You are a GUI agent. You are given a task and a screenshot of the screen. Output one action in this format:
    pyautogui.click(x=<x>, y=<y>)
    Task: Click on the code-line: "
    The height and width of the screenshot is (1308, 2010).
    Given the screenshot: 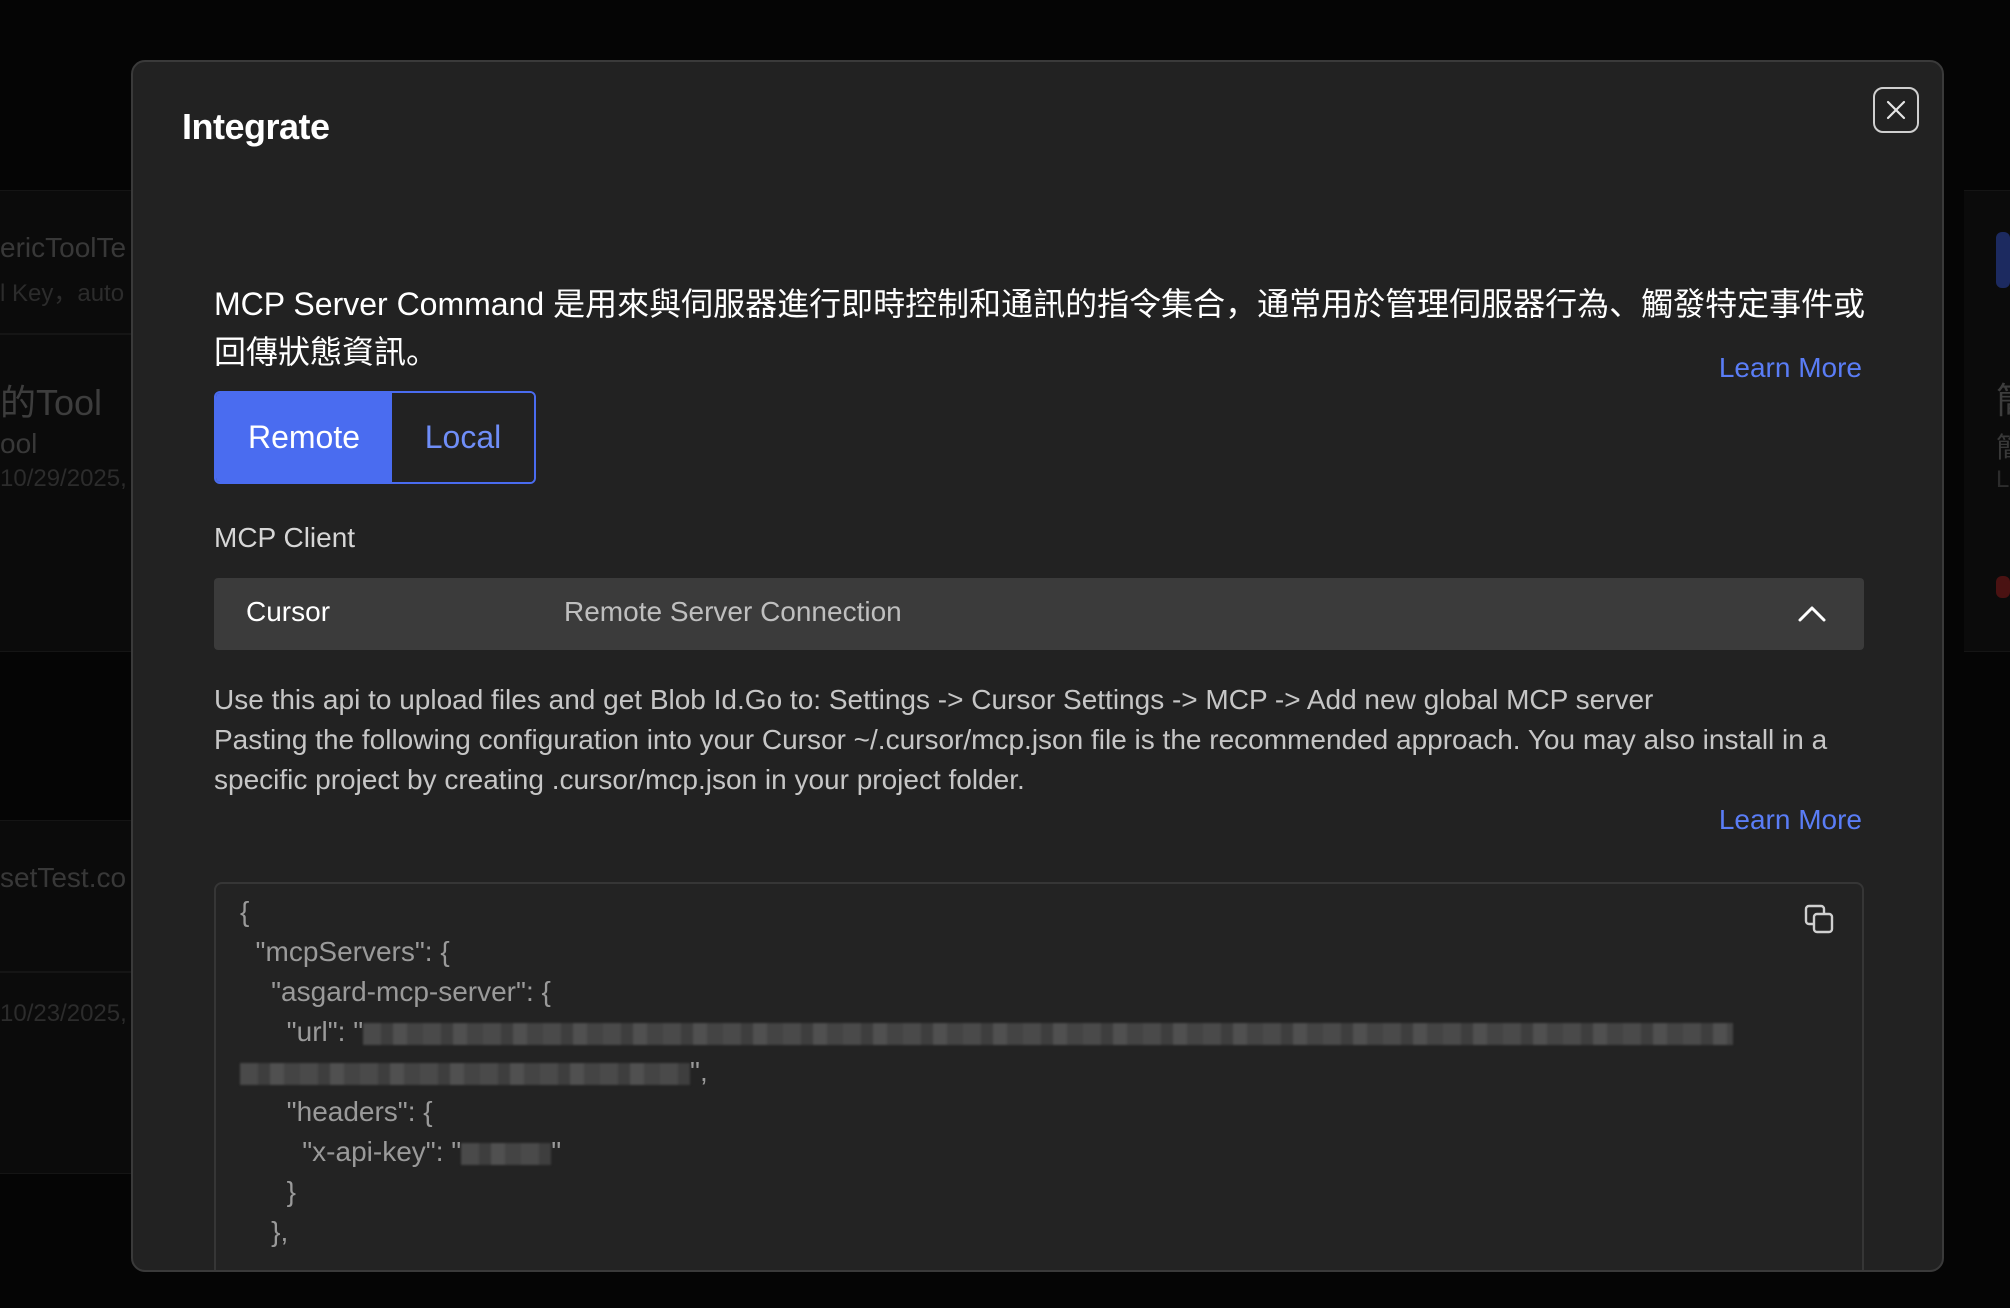 What is the action you would take?
    pyautogui.click(x=556, y=1151)
    